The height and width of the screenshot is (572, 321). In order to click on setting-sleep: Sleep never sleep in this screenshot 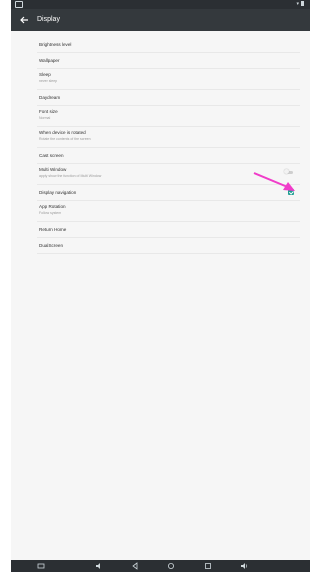, I will do `click(168, 79)`.